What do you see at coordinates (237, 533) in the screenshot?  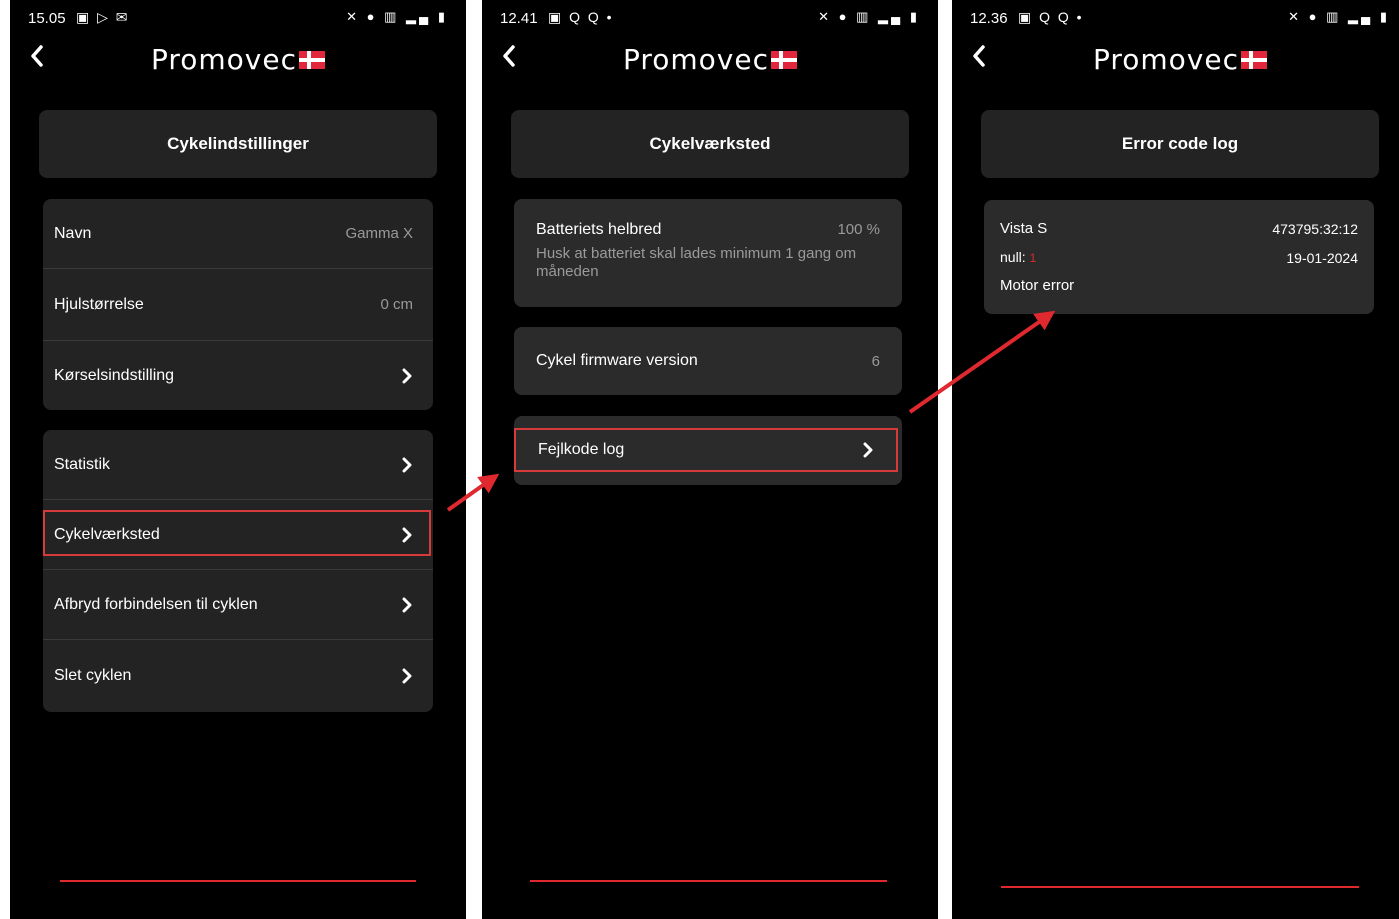 I see `highlight-box` at bounding box center [237, 533].